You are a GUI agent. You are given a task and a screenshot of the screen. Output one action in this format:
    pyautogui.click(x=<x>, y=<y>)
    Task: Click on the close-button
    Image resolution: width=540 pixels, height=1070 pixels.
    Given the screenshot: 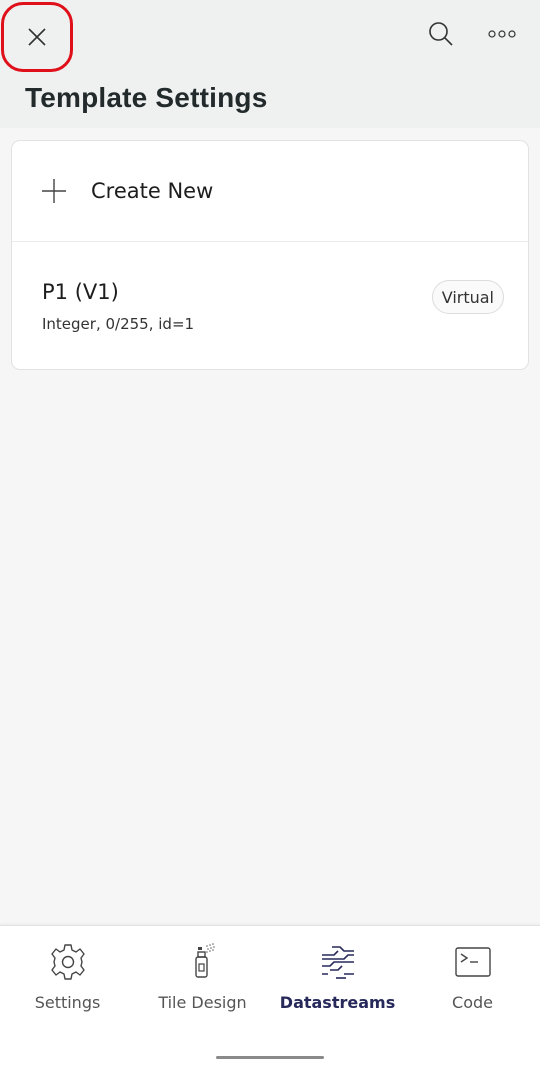 What is the action you would take?
    pyautogui.click(x=37, y=37)
    